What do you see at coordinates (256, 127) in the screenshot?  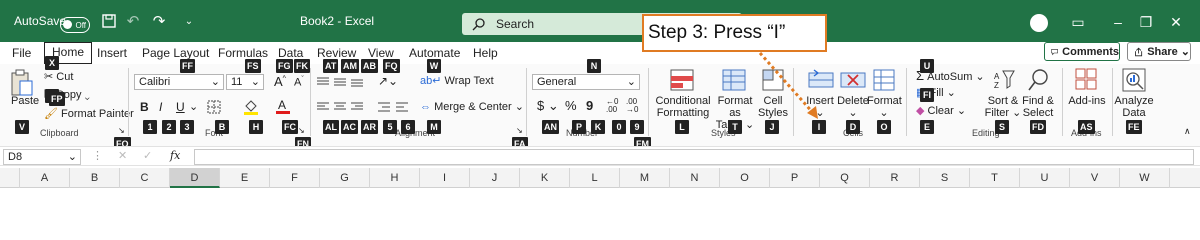 I see `keytip-badge: H` at bounding box center [256, 127].